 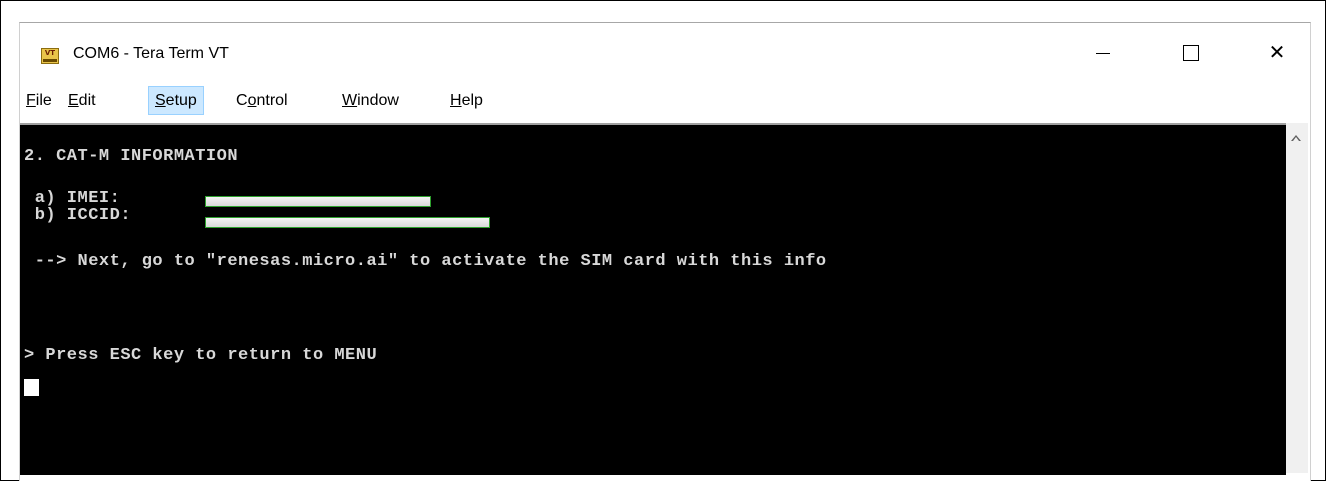 I want to click on menu-help-accel: H, so click(x=456, y=100).